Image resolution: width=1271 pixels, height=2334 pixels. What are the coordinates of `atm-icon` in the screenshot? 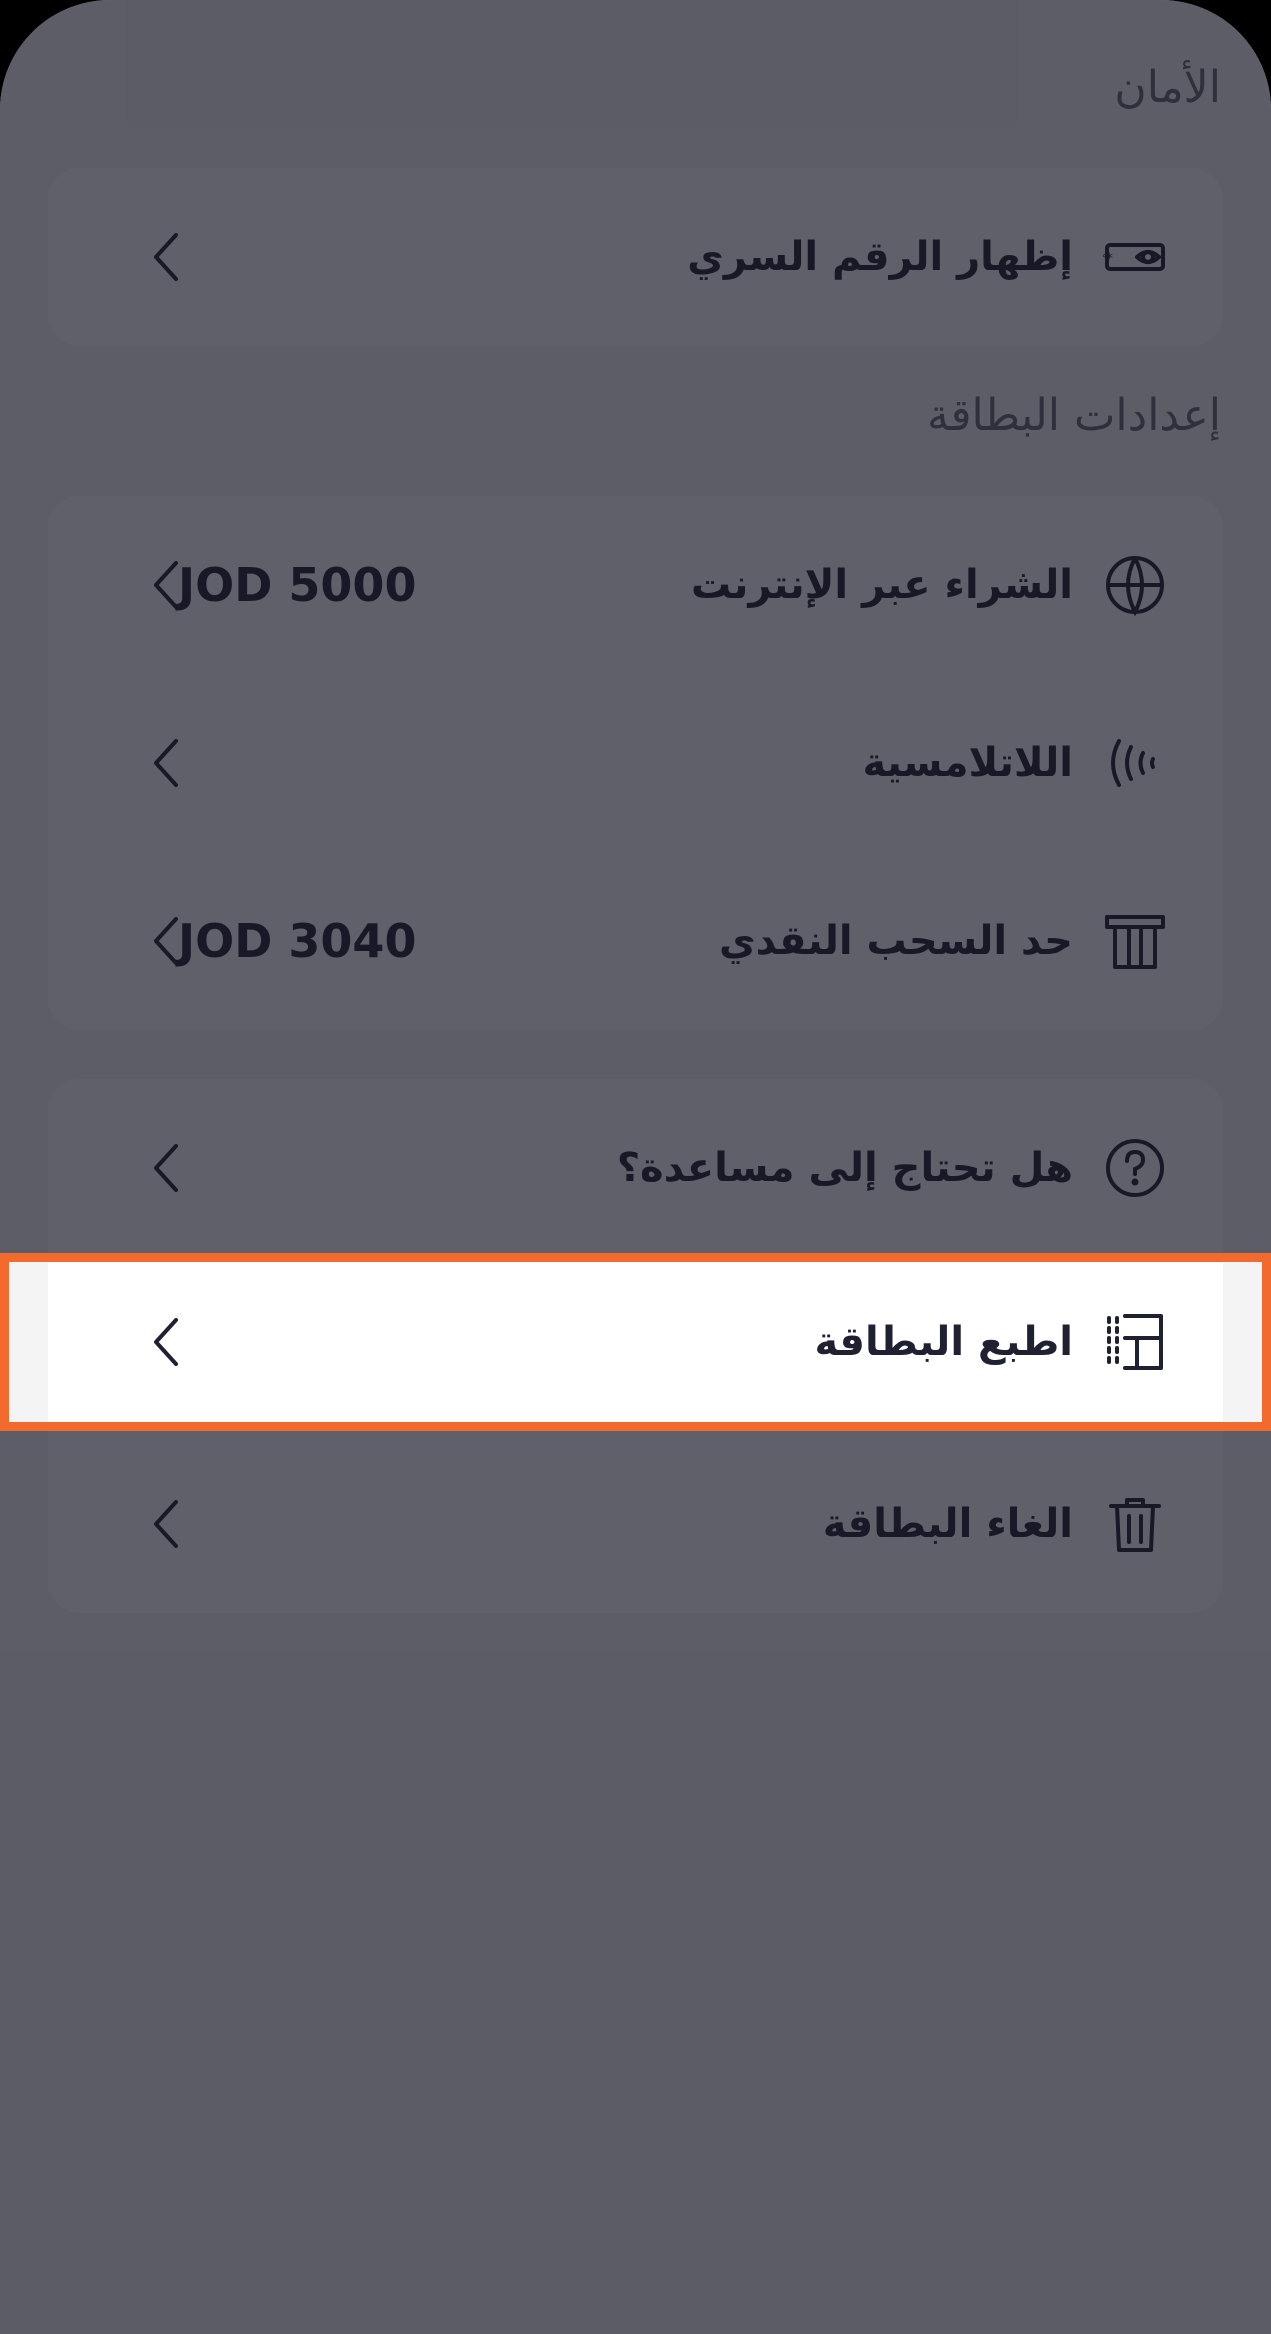 It's located at (1135, 941).